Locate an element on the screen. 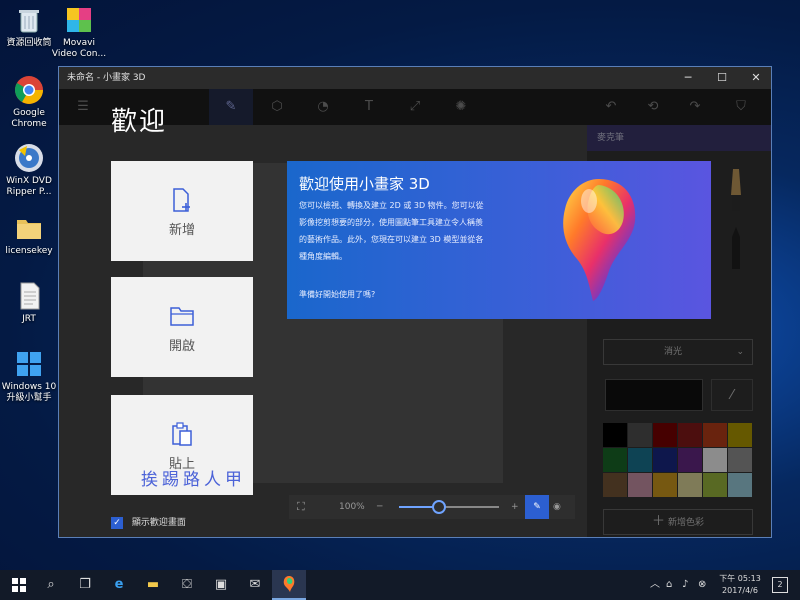 The height and width of the screenshot is (600, 800). welcome-title: 歡迎 is located at coordinates (139, 122).